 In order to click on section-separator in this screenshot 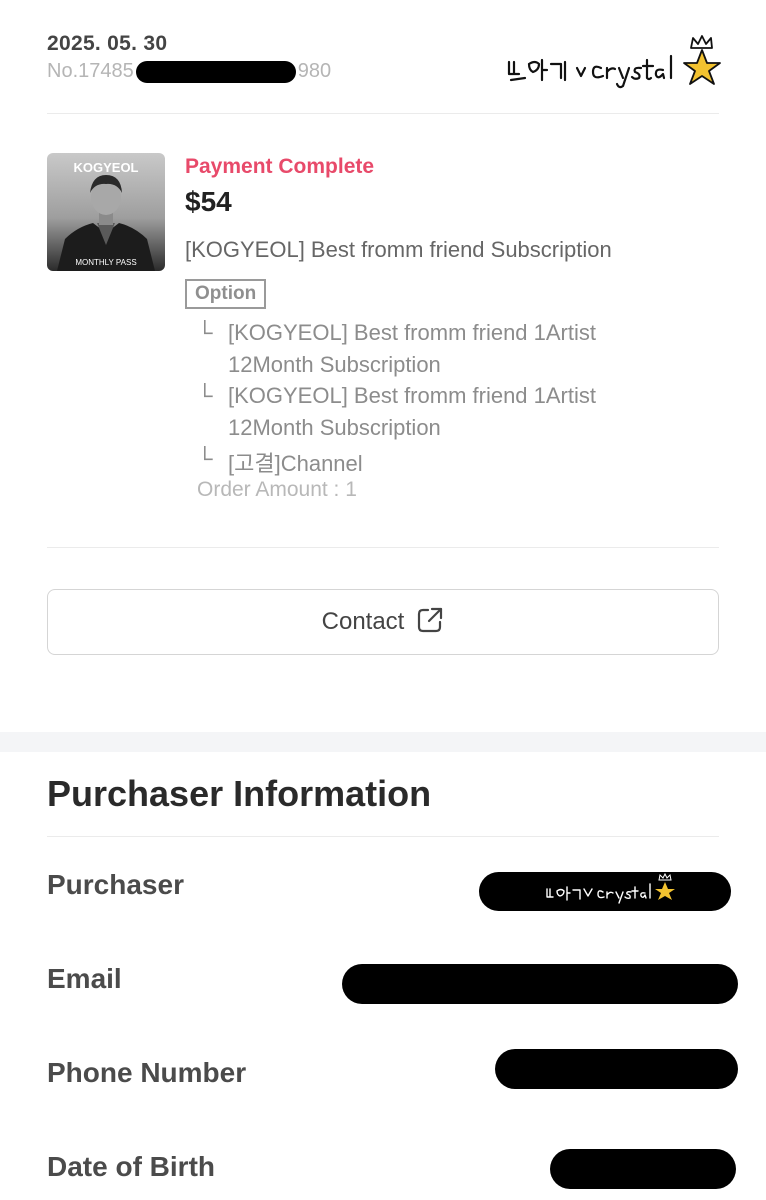, I will do `click(383, 742)`.